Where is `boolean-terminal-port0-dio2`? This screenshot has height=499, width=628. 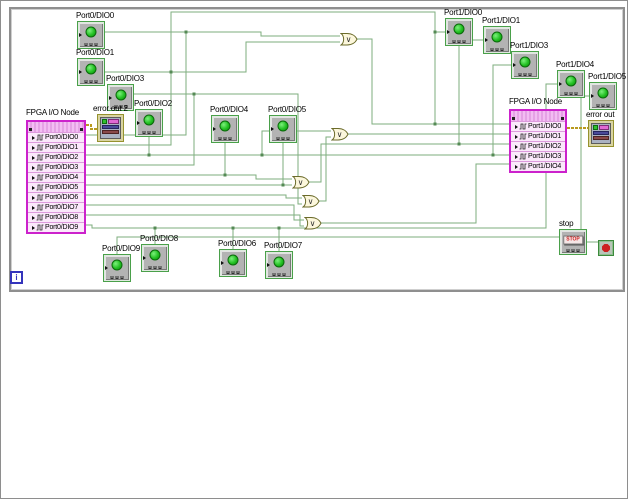 boolean-terminal-port0-dio2 is located at coordinates (149, 123).